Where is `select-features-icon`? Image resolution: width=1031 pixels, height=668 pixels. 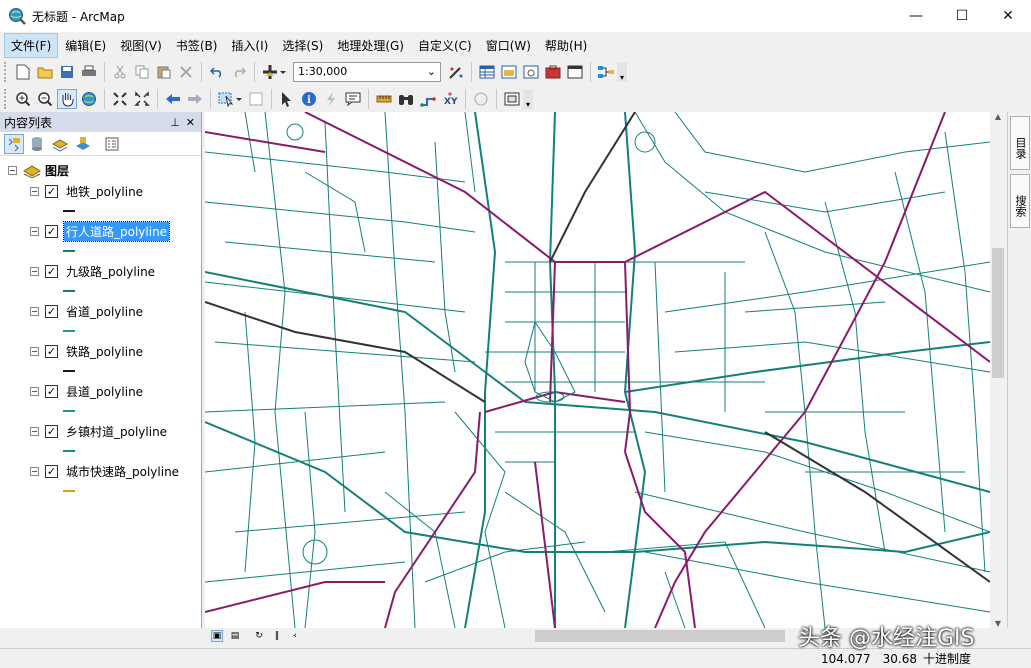 select-features-icon is located at coordinates (230, 99).